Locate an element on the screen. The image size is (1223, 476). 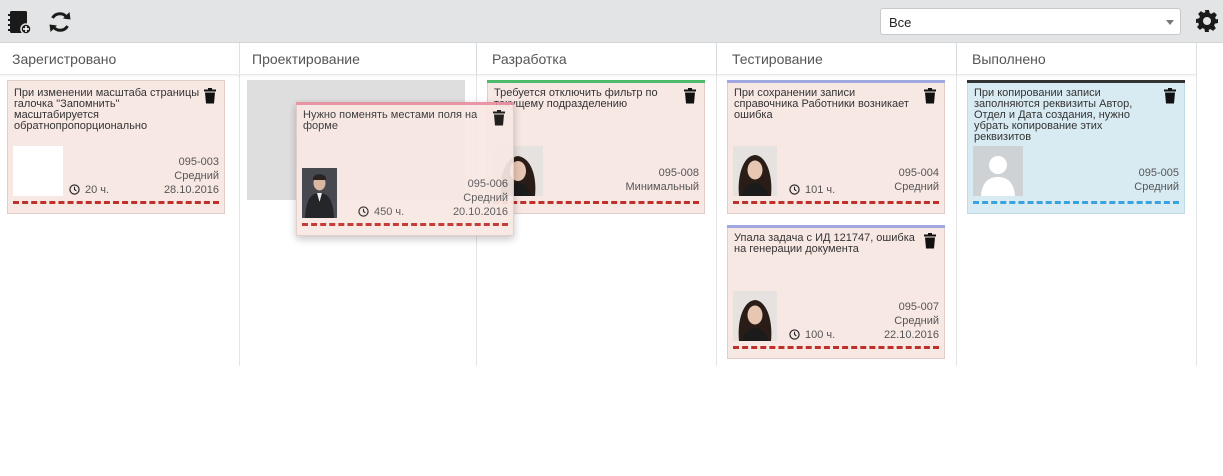
card-hours: 450 ч. is located at coordinates (381, 212).